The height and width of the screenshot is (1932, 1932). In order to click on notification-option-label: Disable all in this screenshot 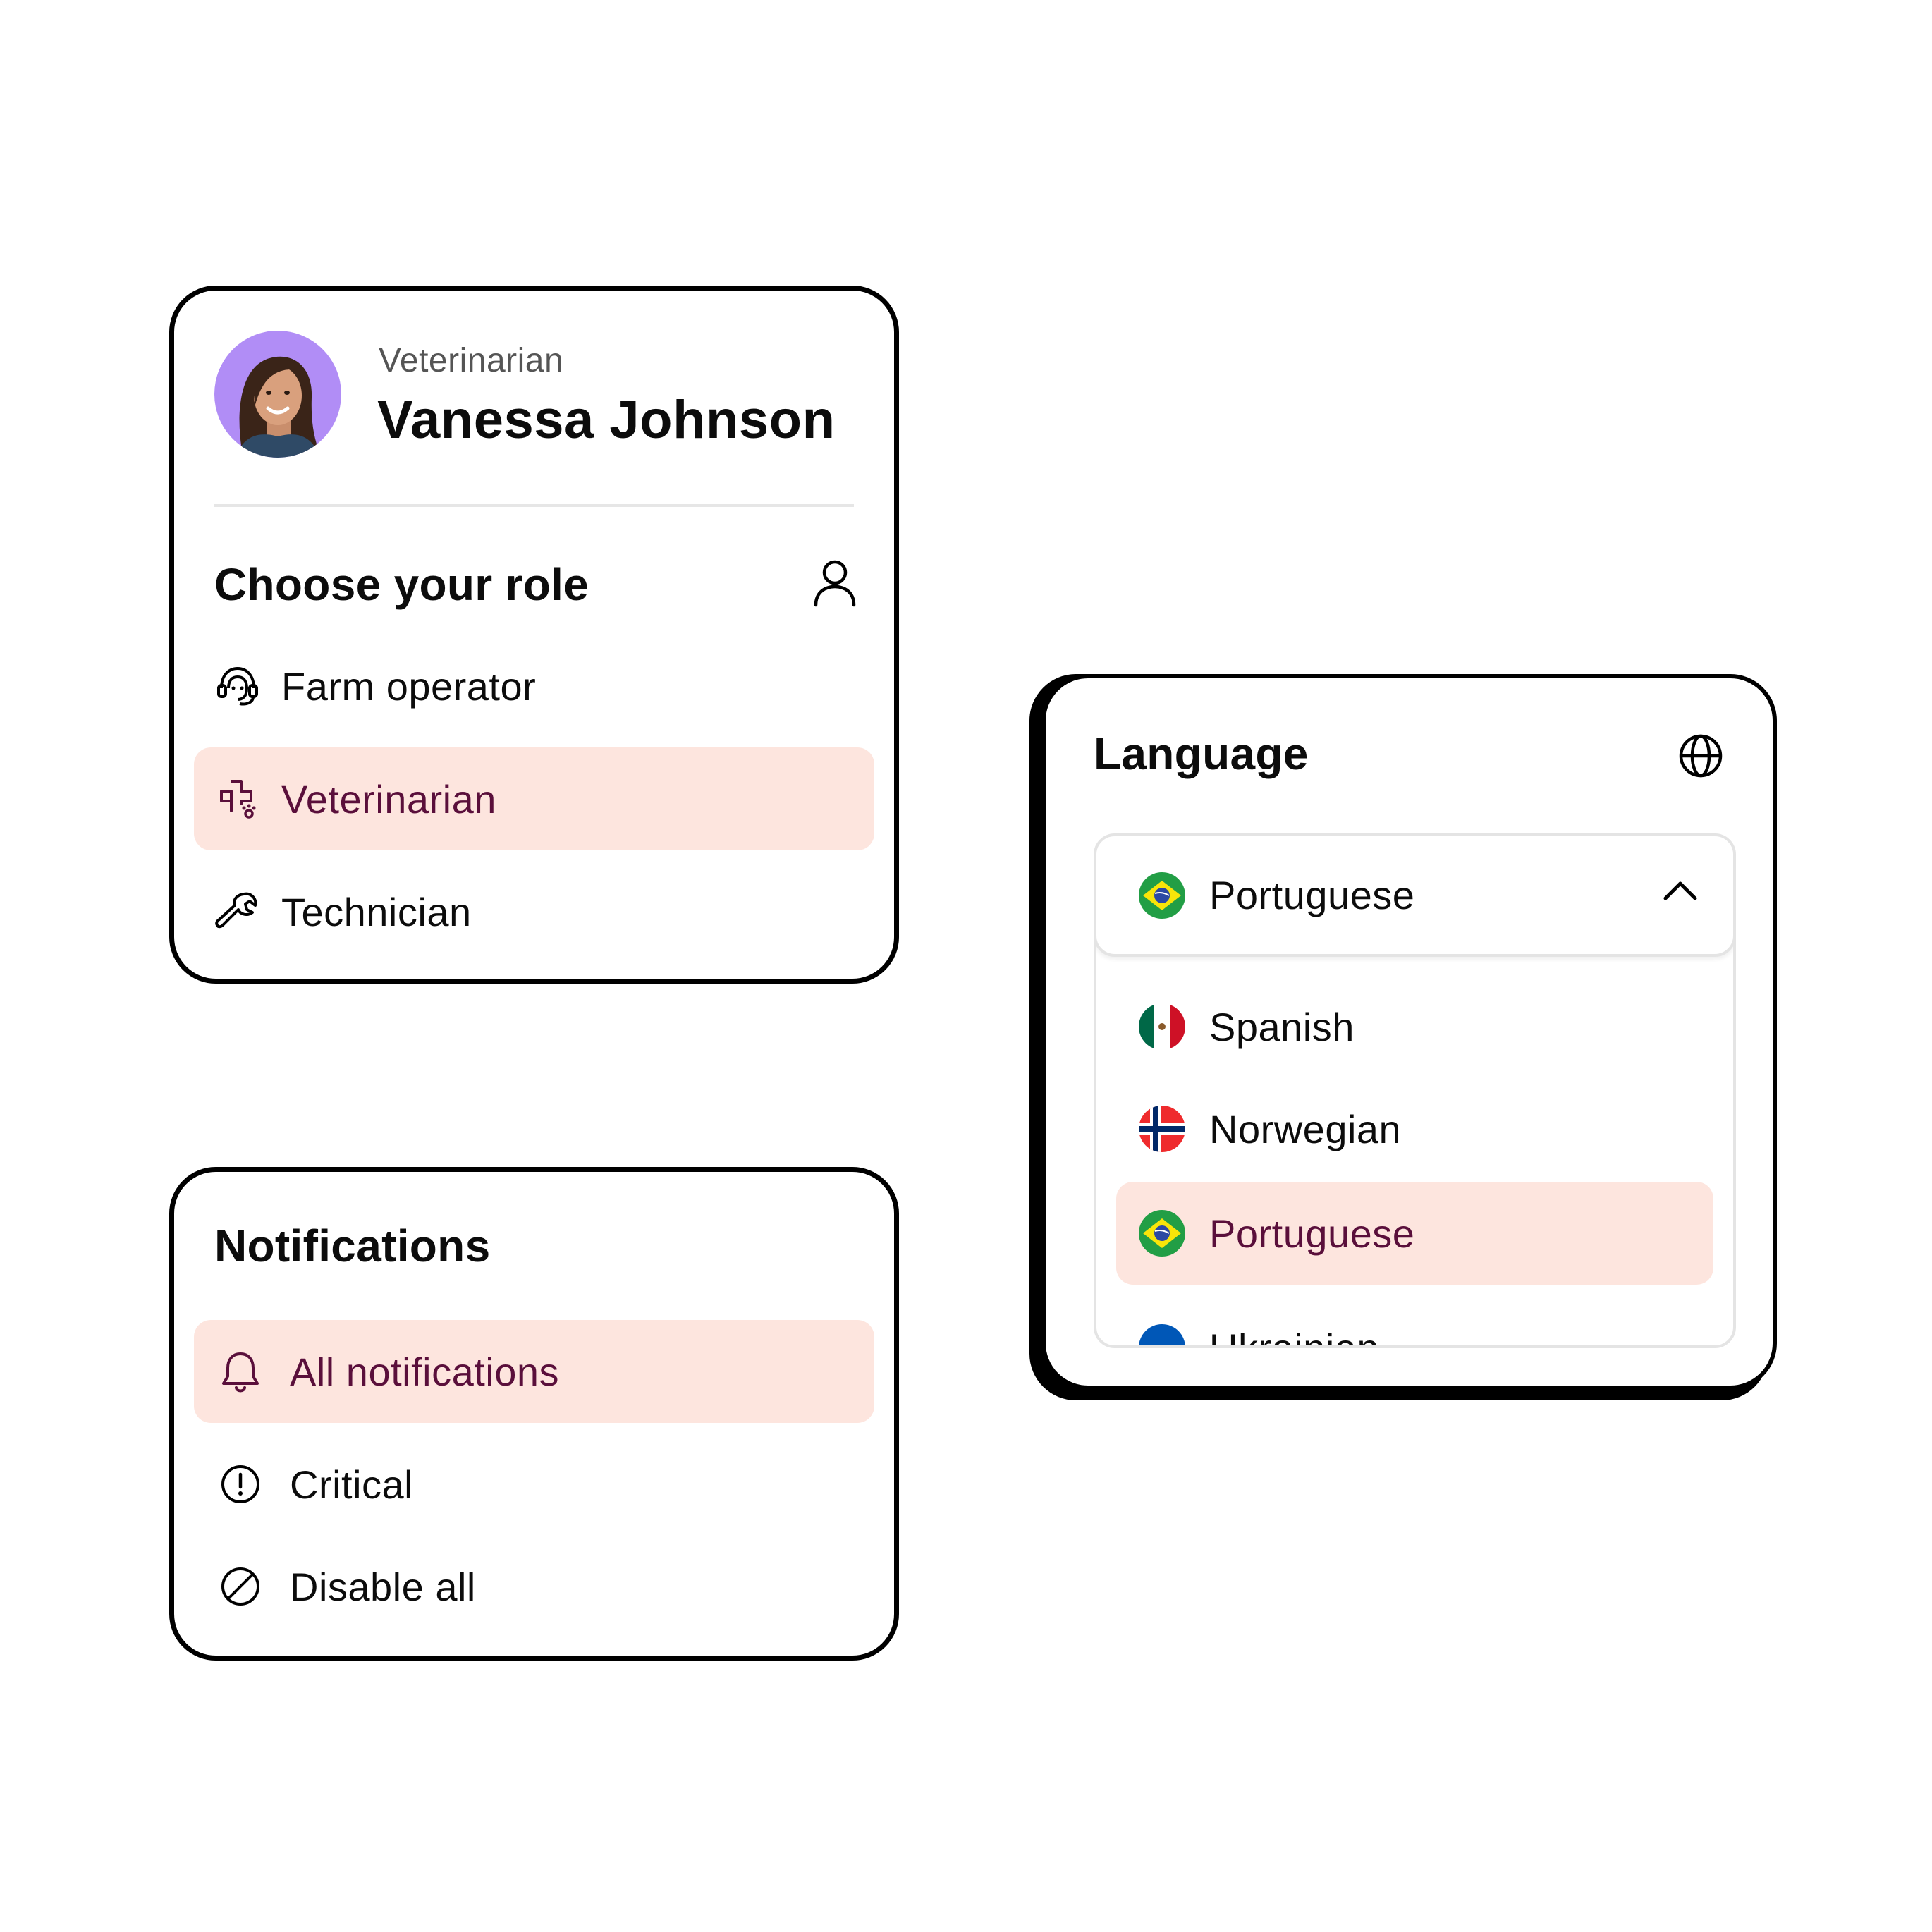, I will do `click(383, 1586)`.